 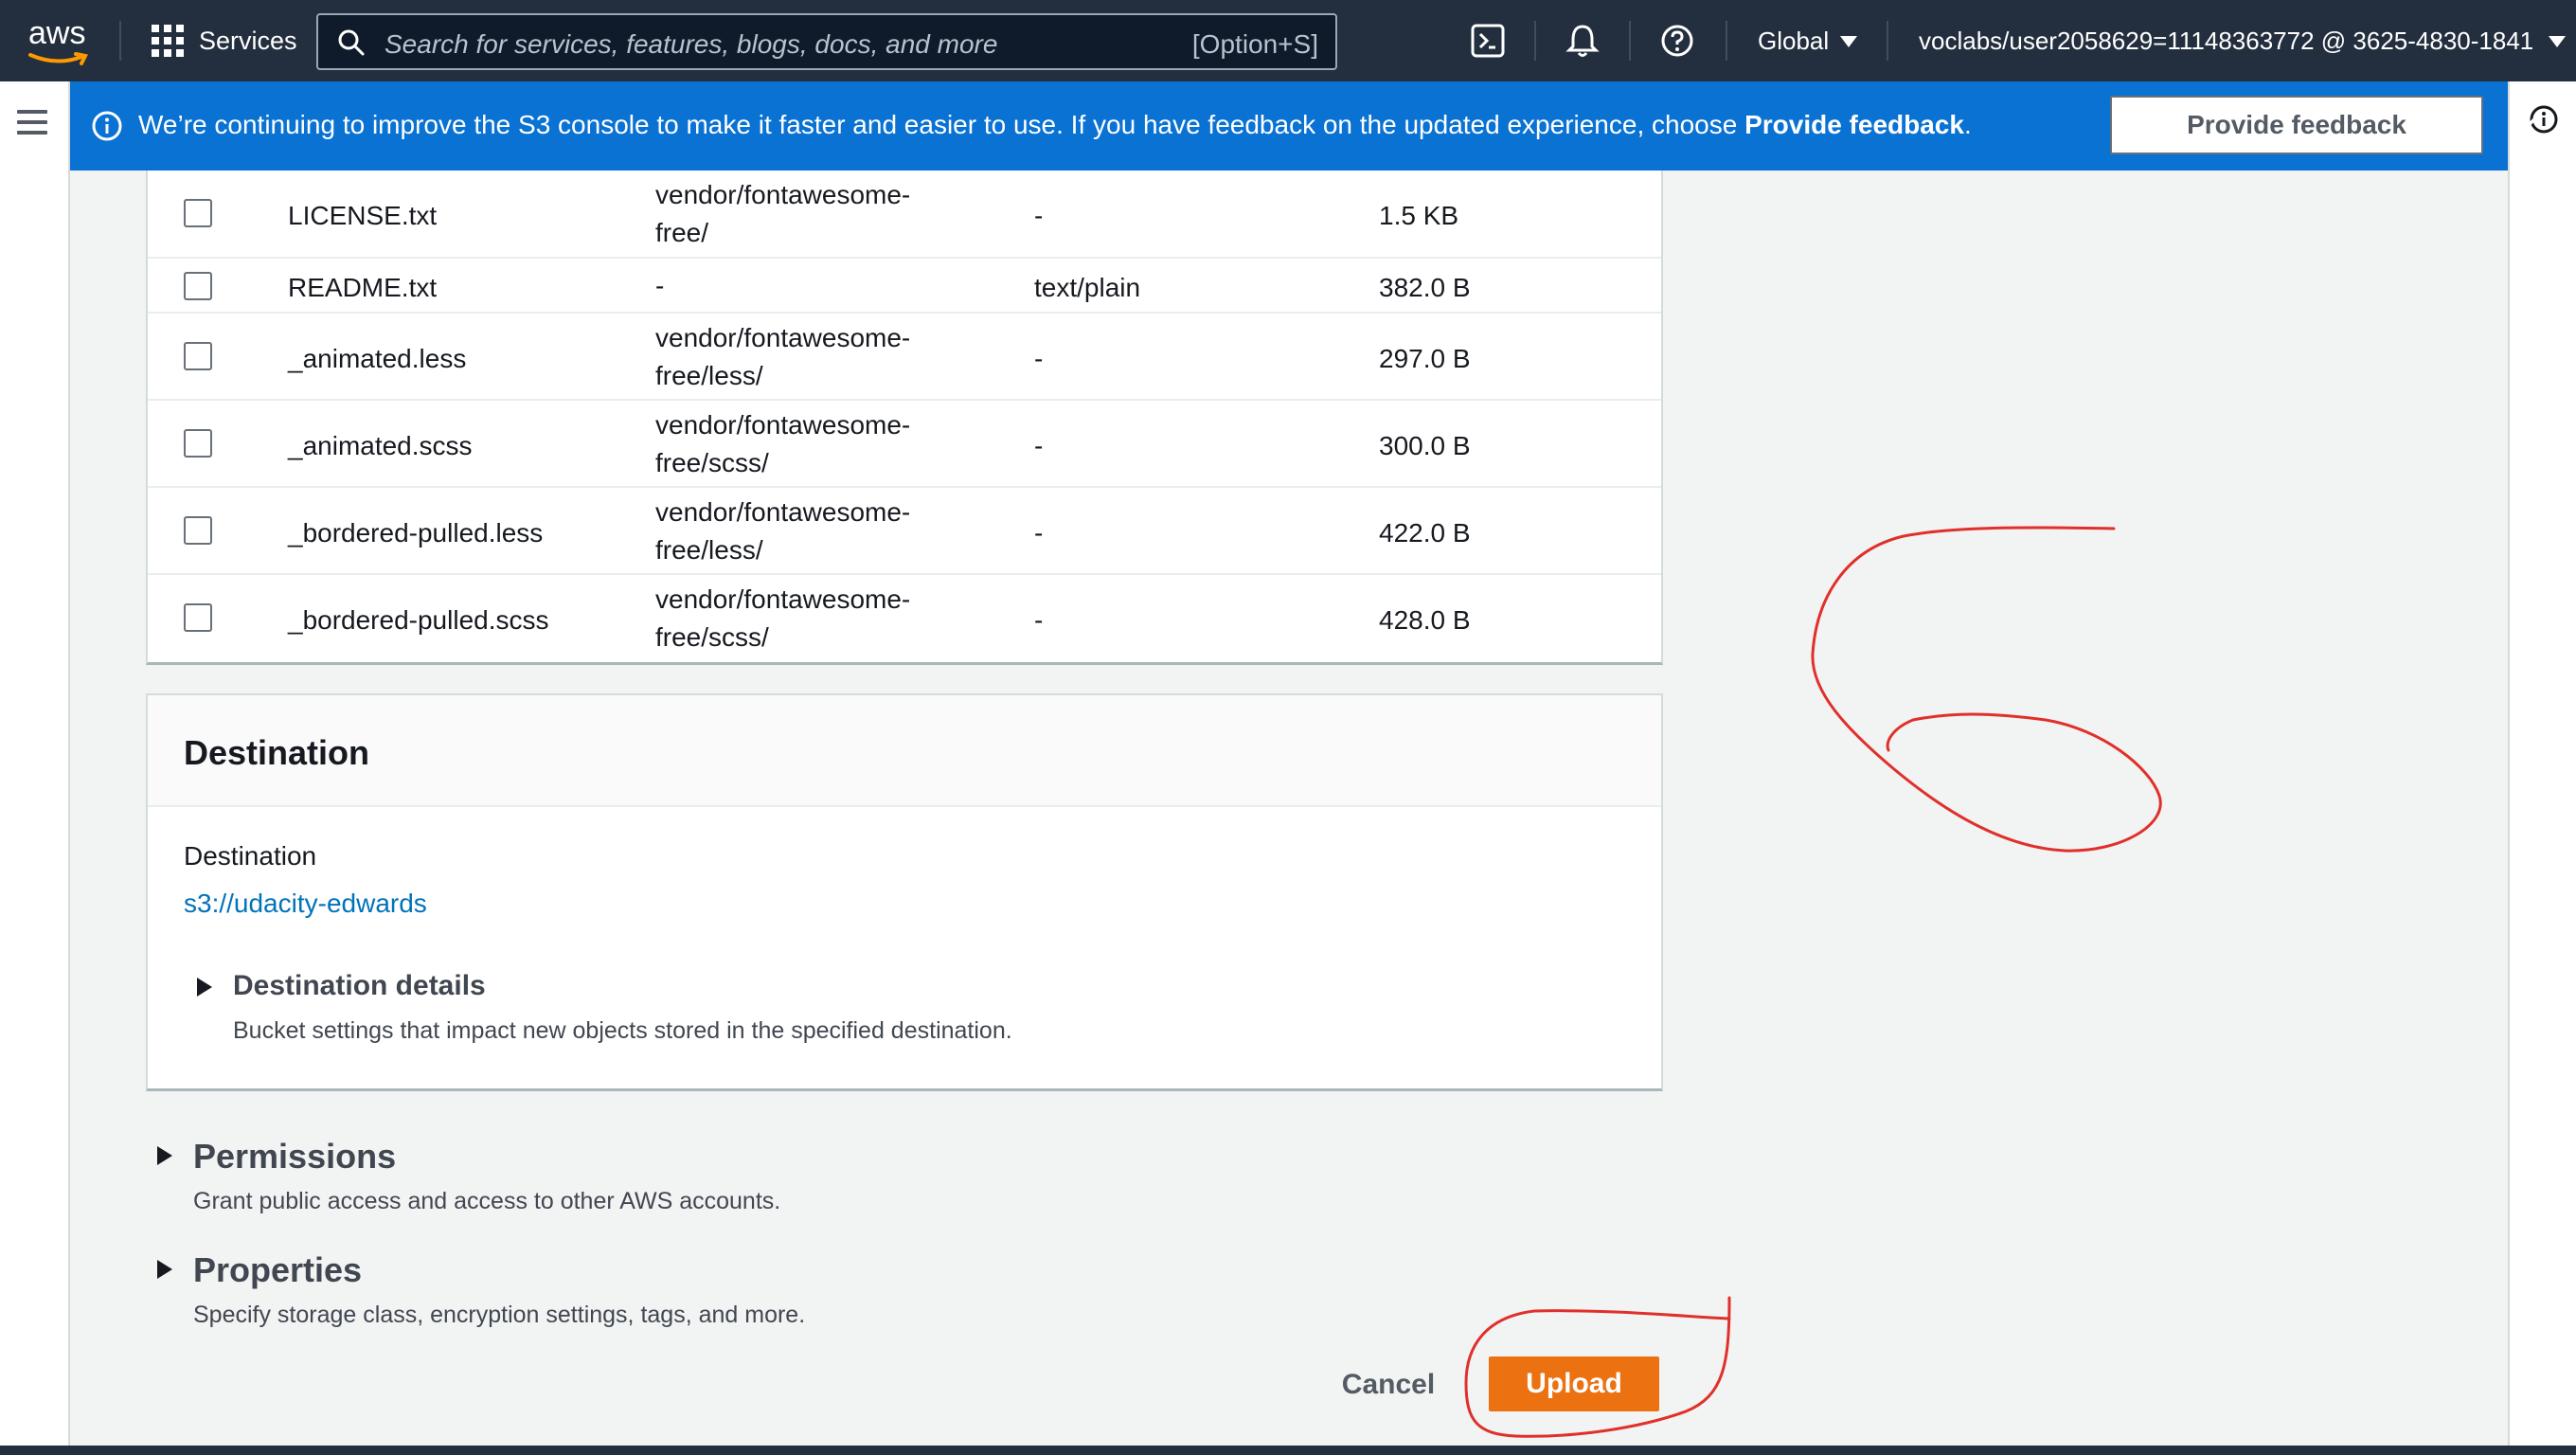 What do you see at coordinates (1425, 287) in the screenshot?
I see `file-size: 382.0 B` at bounding box center [1425, 287].